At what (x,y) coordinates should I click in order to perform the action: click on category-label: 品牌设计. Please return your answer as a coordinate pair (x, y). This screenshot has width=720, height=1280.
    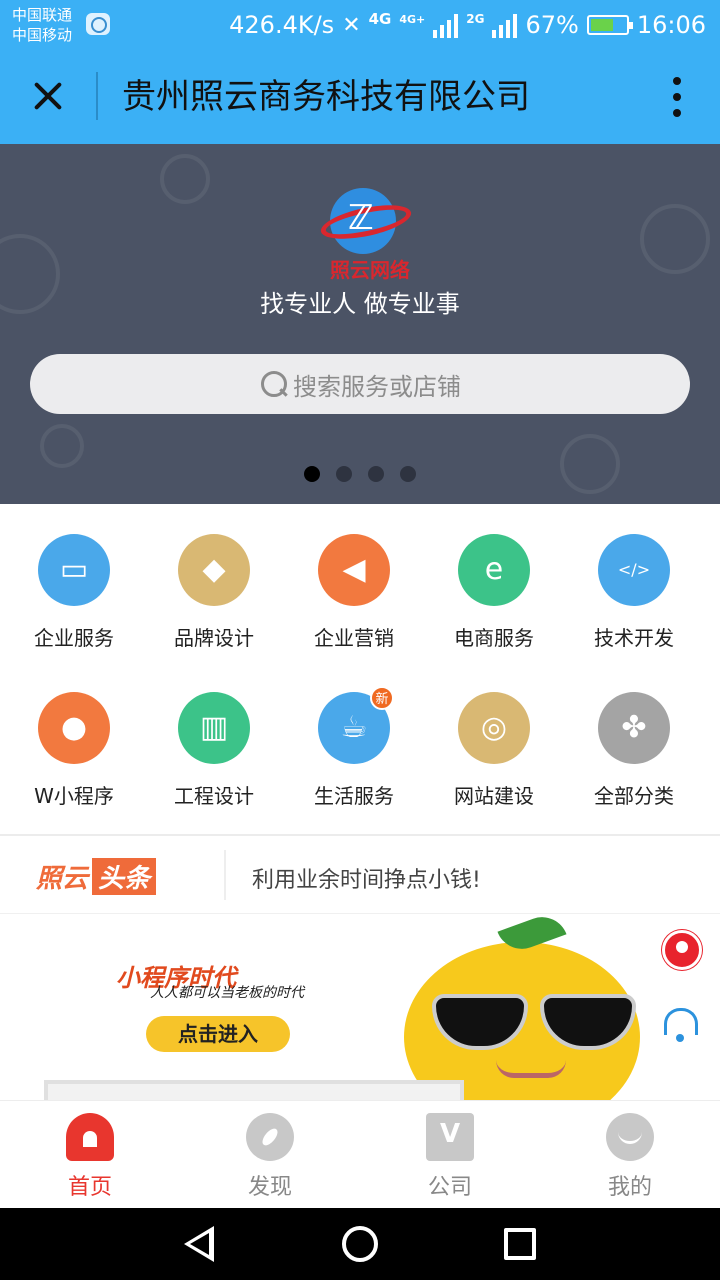
    Looking at the image, I should click on (214, 638).